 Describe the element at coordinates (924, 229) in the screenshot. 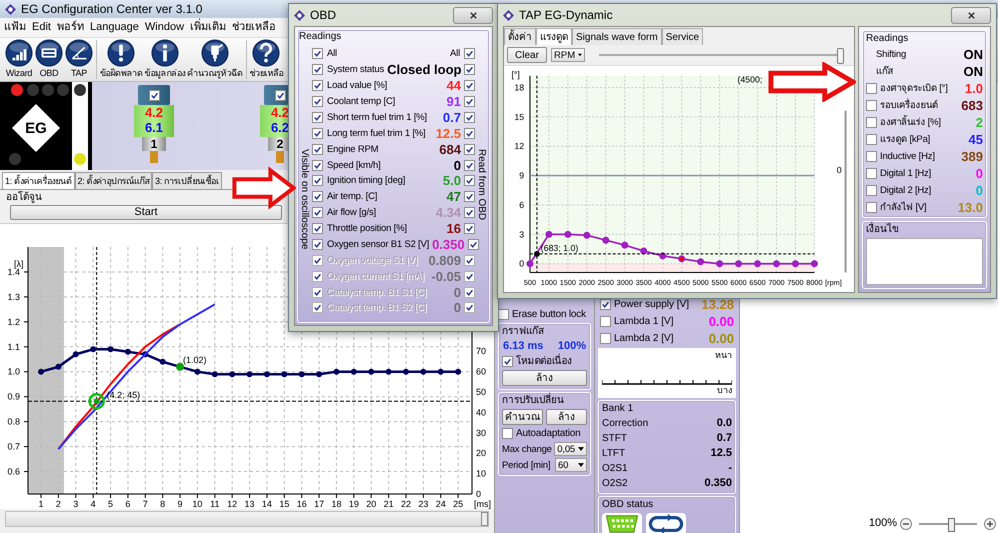

I see `group-title: เงื่อนไข` at that location.